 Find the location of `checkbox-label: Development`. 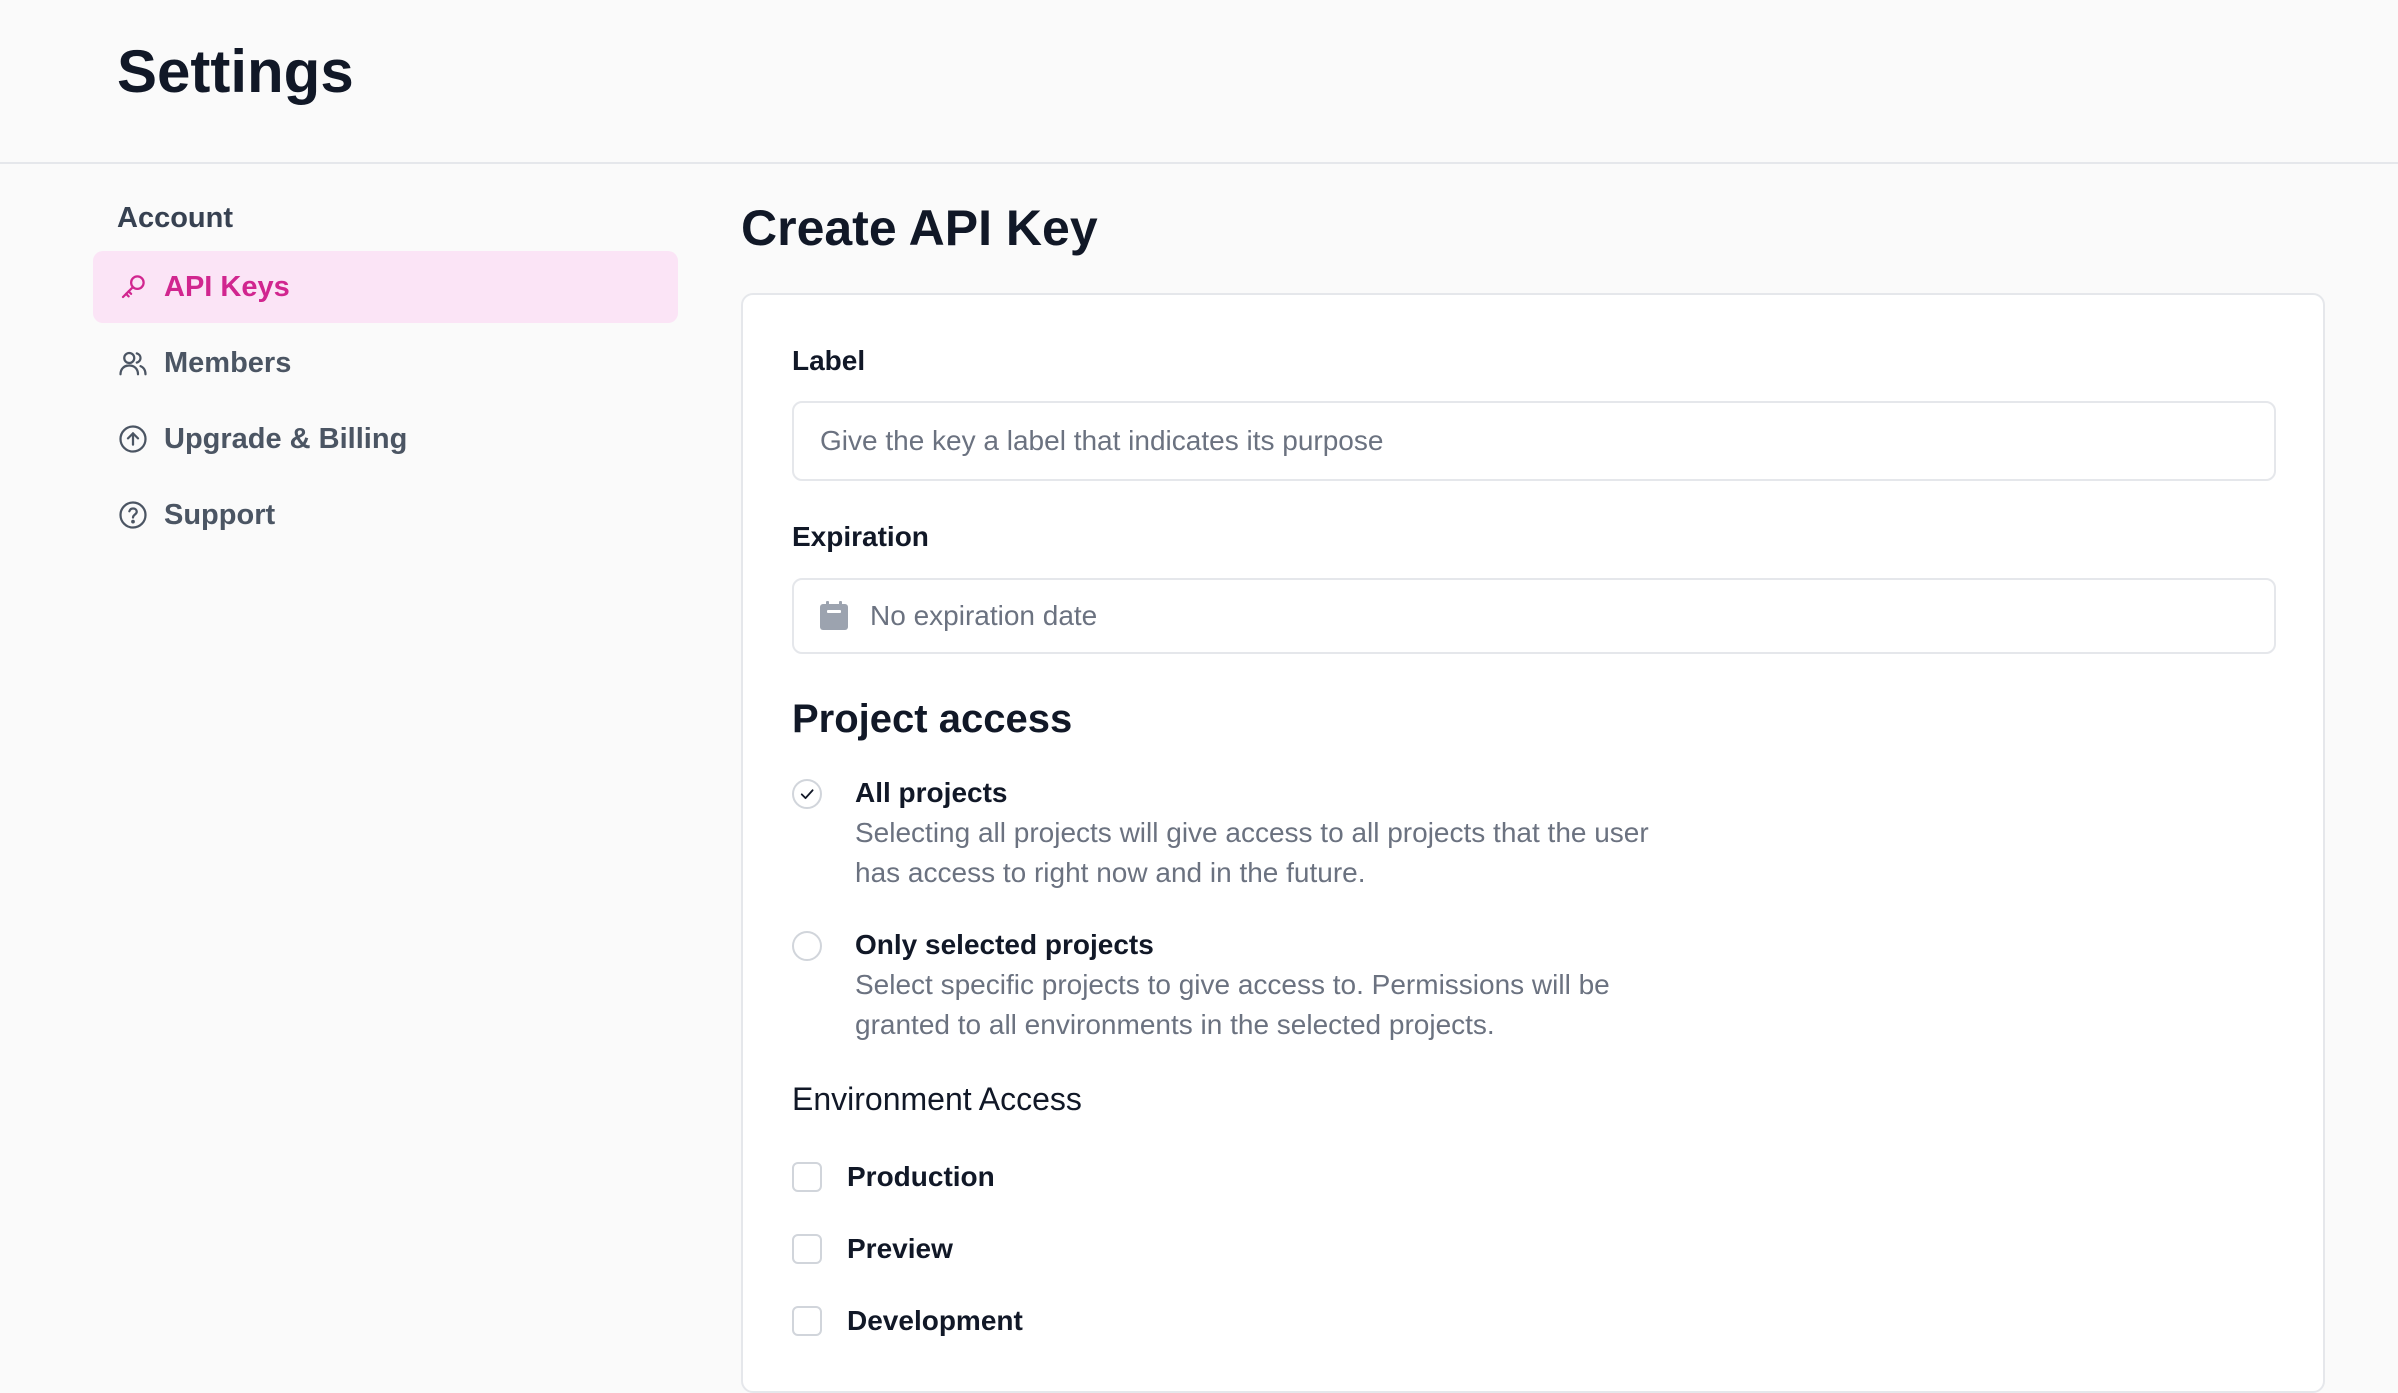

checkbox-label: Development is located at coordinates (935, 1320).